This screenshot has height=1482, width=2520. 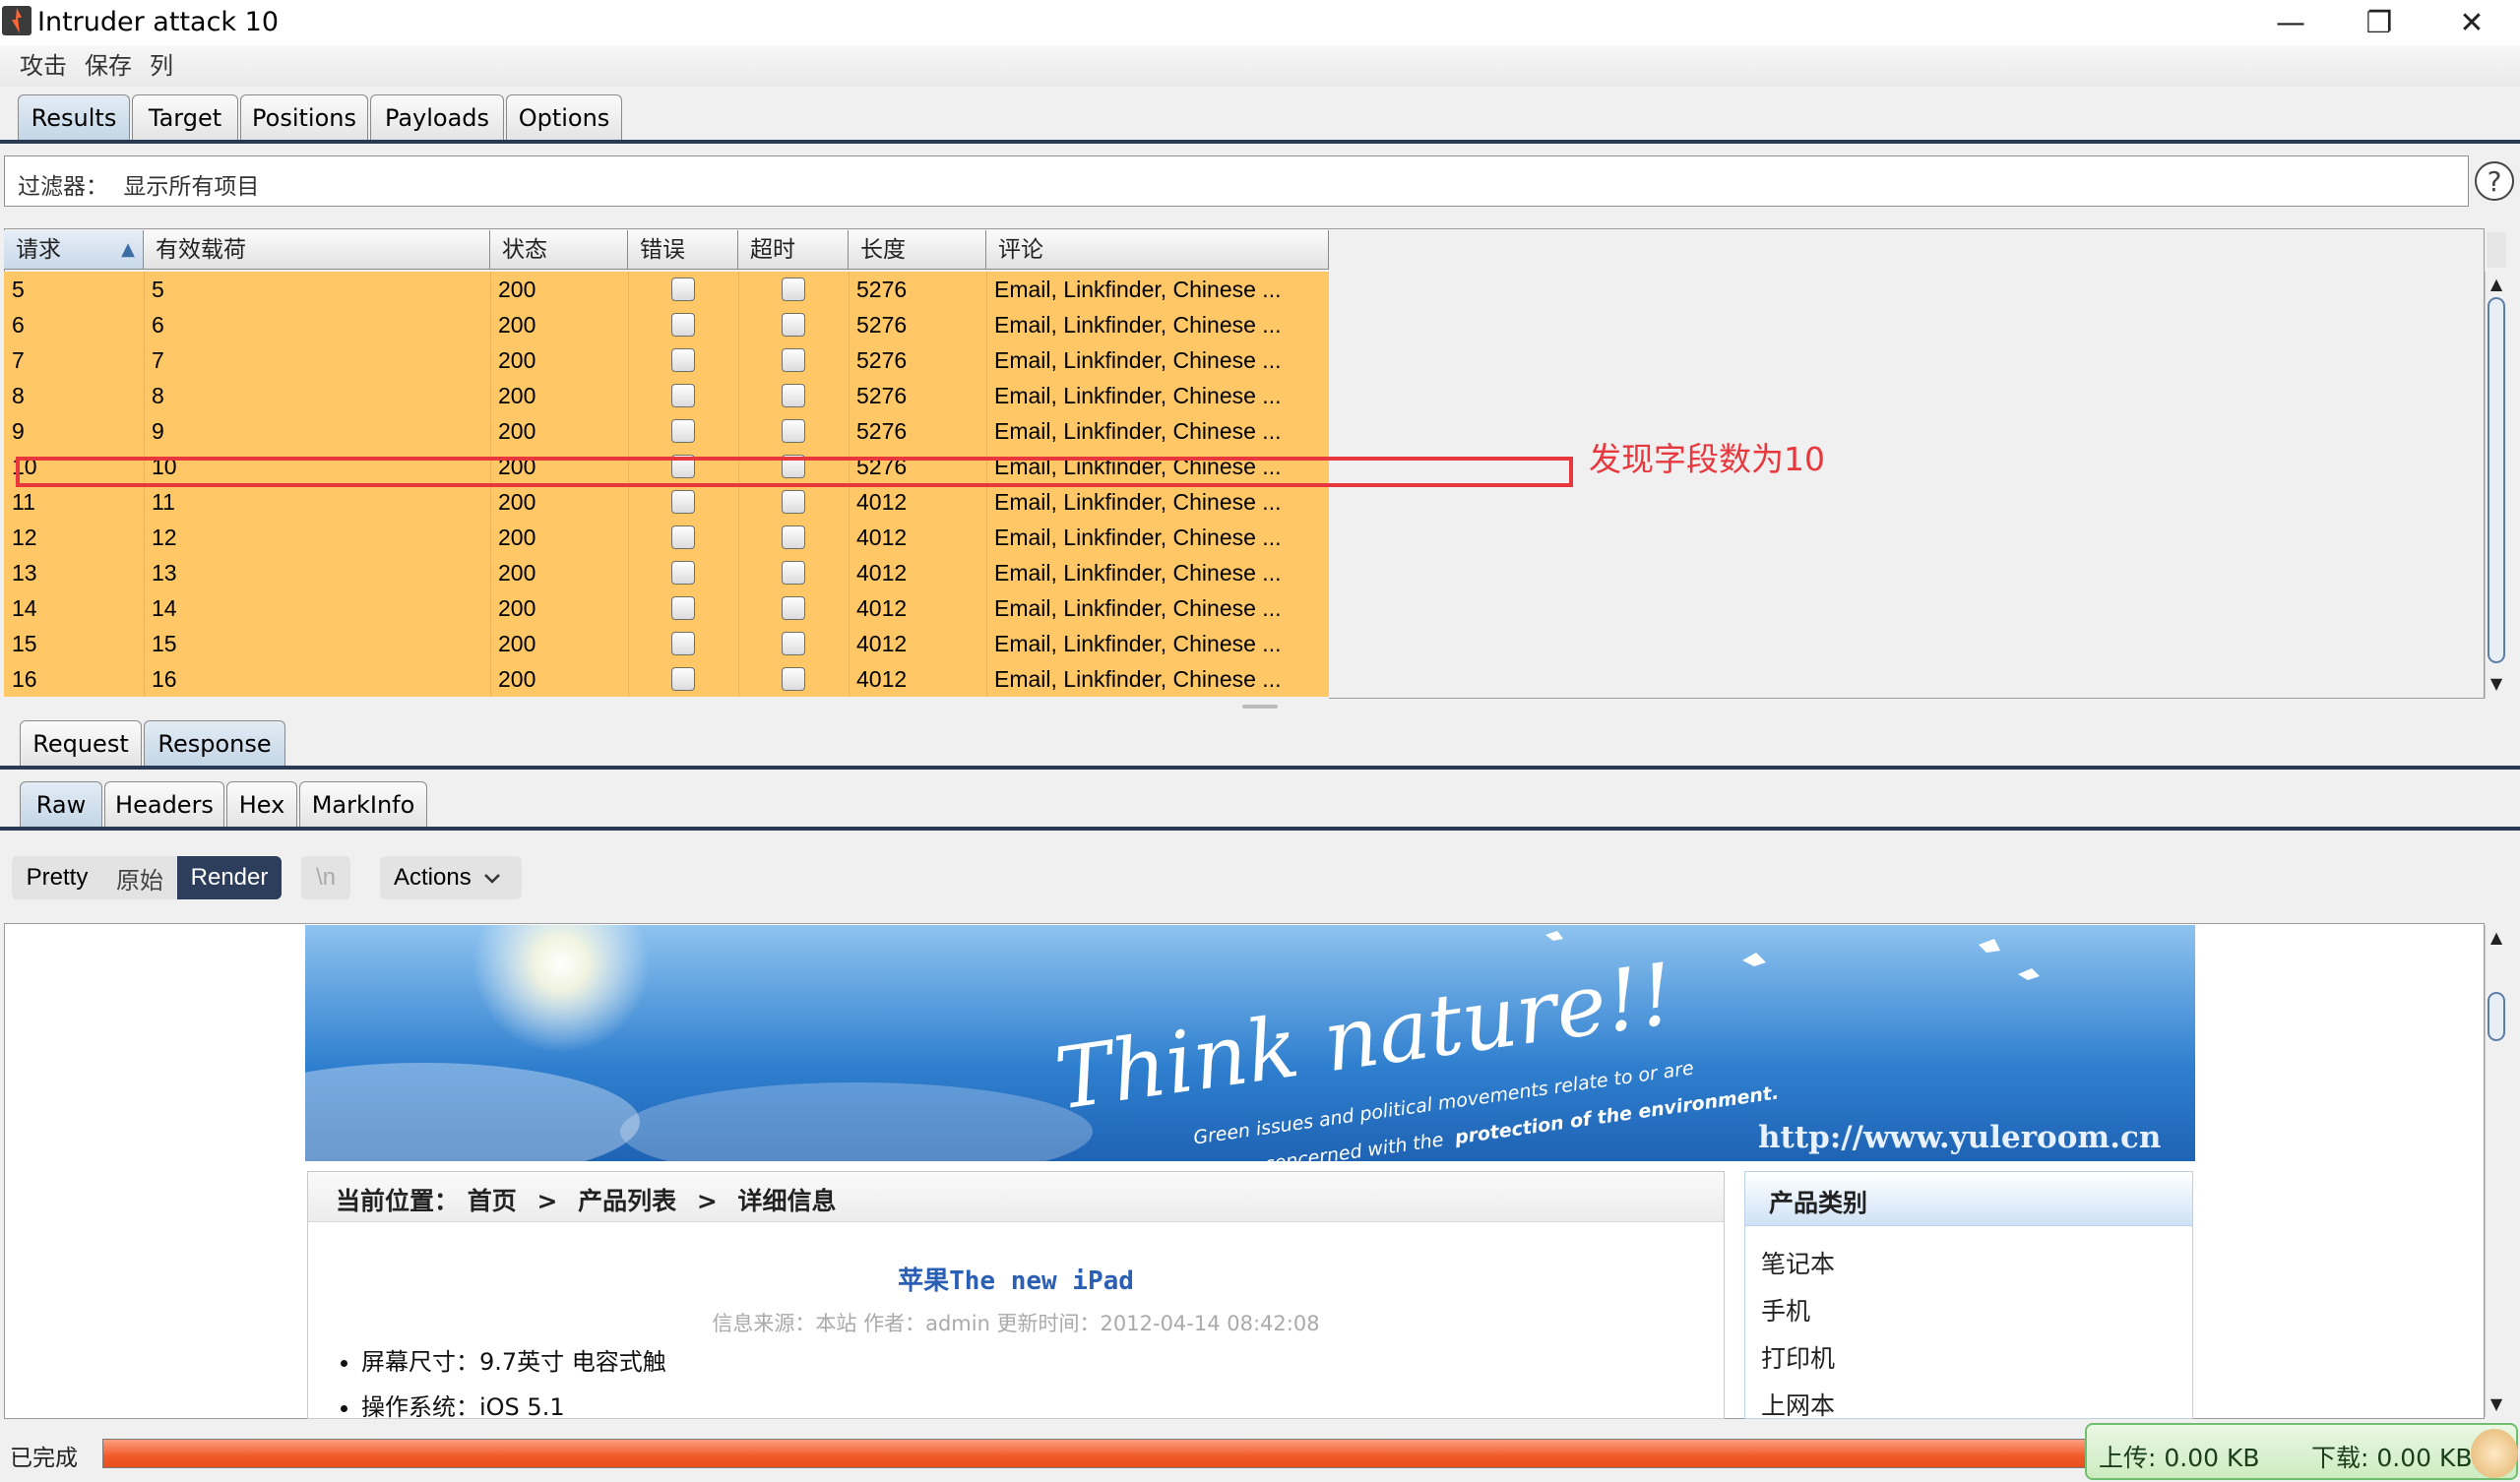 I want to click on tab-request: Request, so click(x=81, y=743).